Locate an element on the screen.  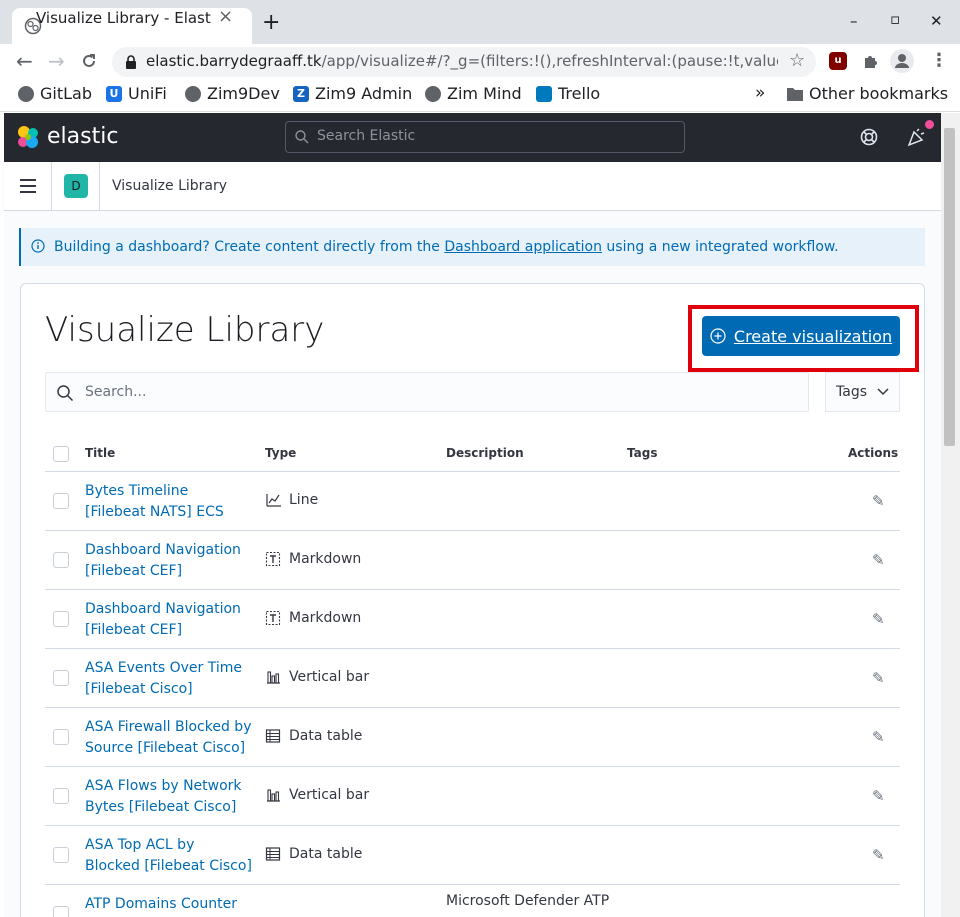
page-title: Visualize Library is located at coordinates (185, 330).